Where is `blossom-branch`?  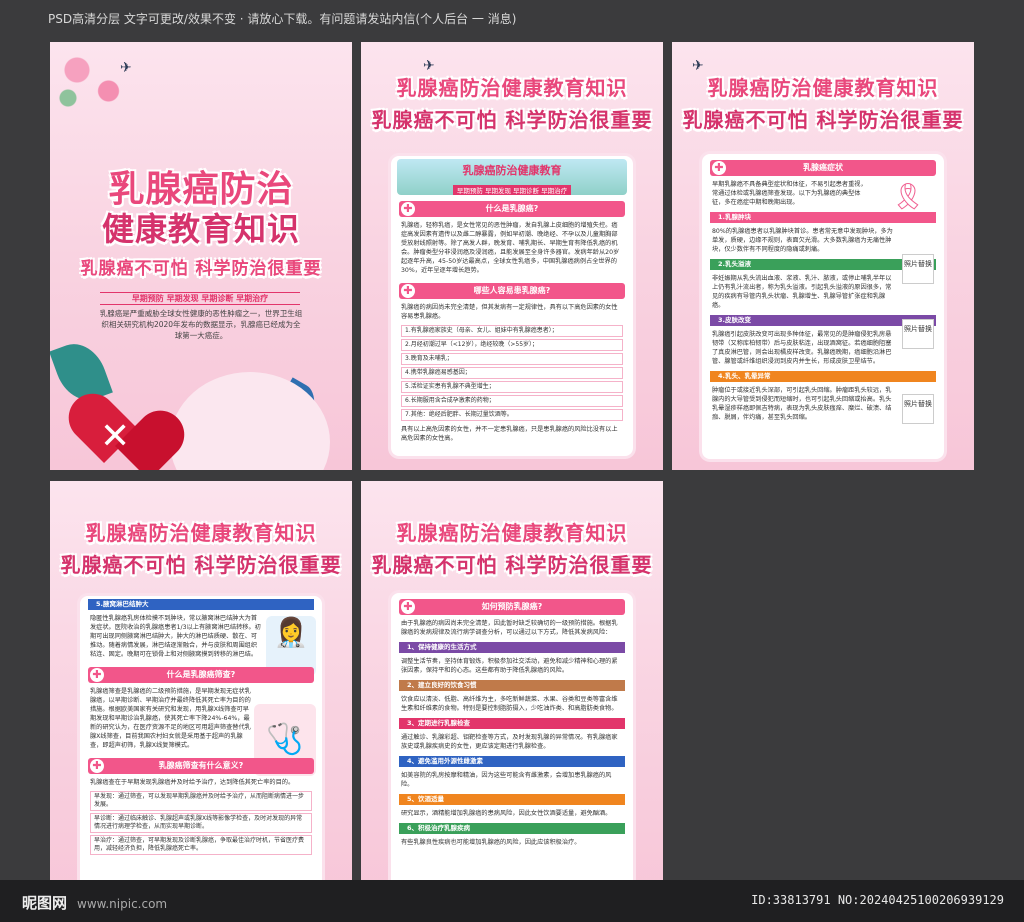 blossom-branch is located at coordinates (95, 77).